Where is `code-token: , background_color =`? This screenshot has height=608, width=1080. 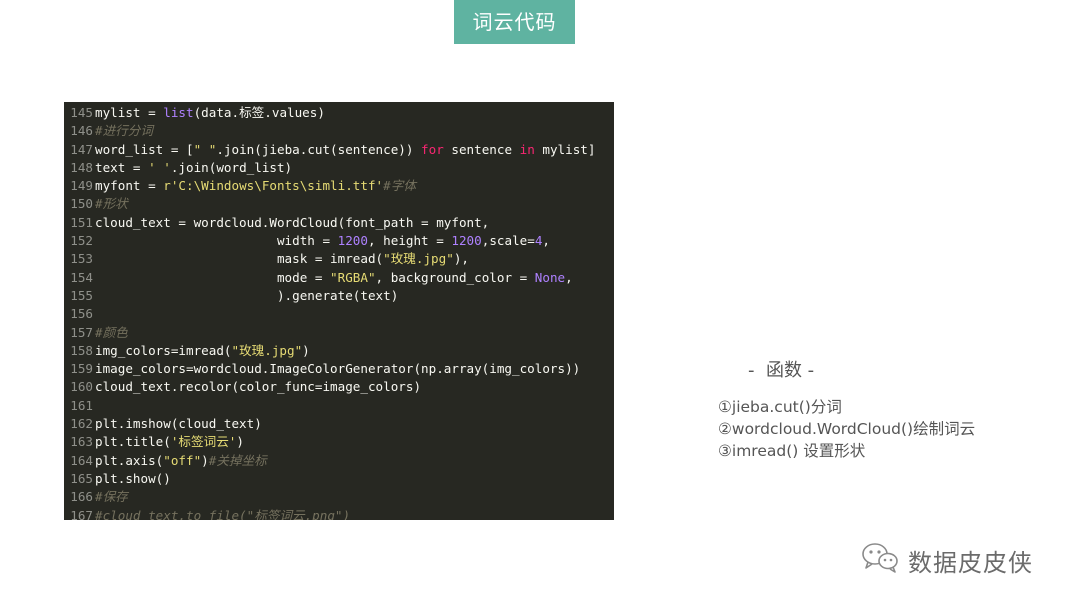 code-token: , background_color = is located at coordinates (455, 277).